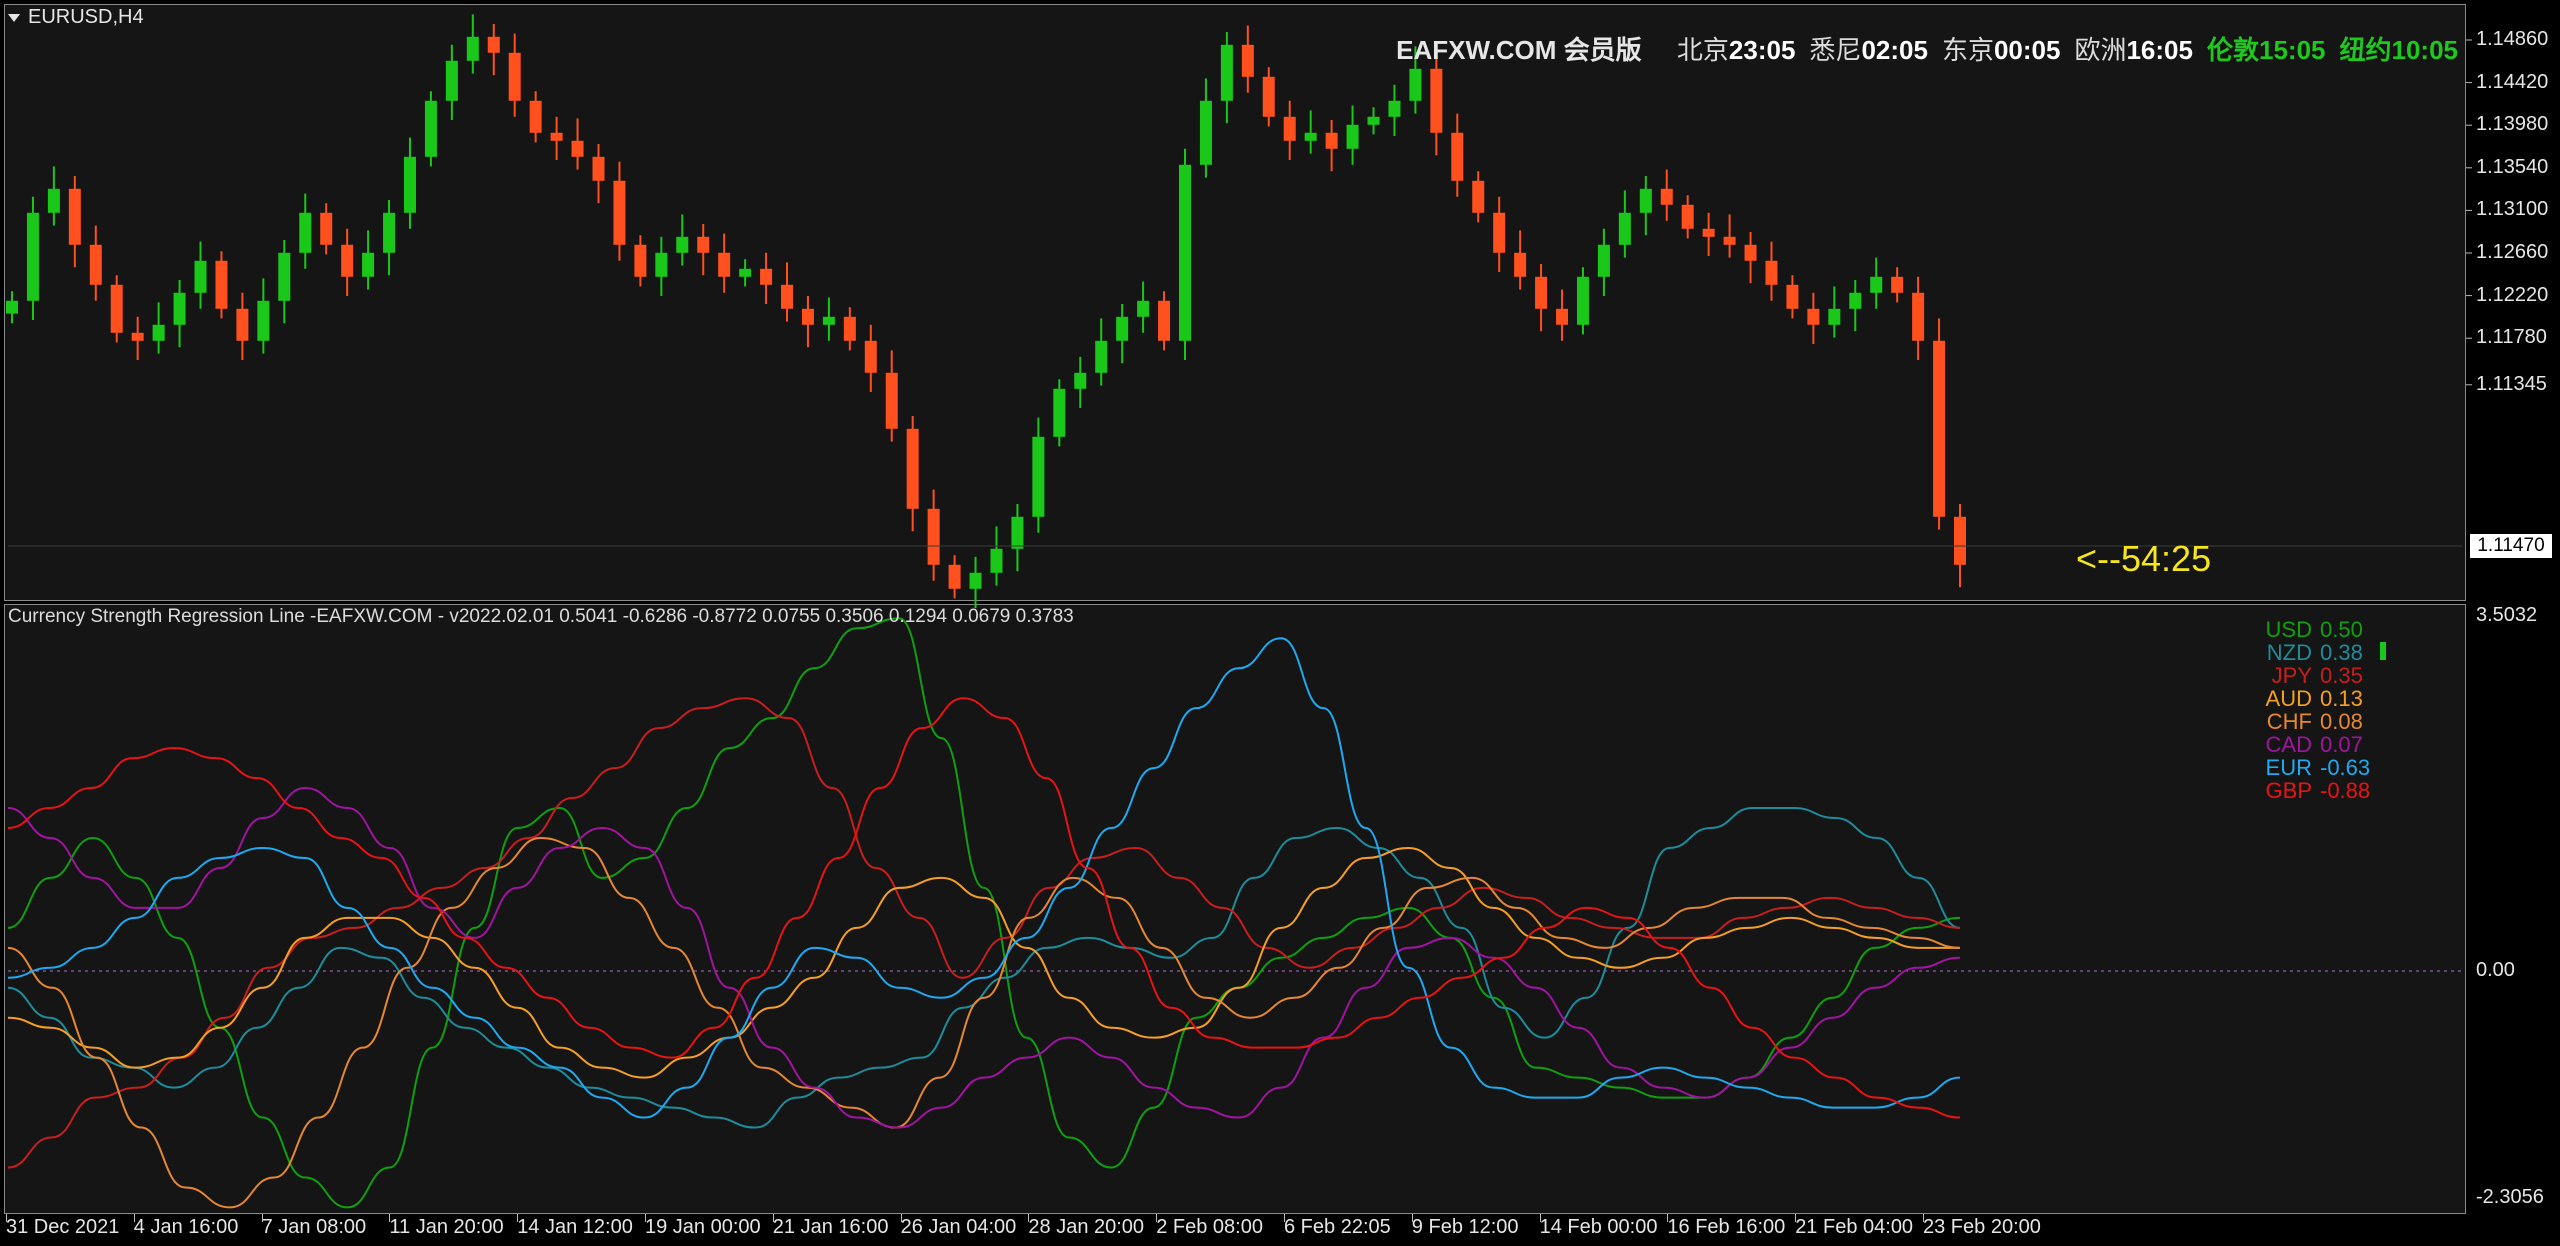  What do you see at coordinates (2288, 767) in the screenshot?
I see `legend-currency: EUR` at bounding box center [2288, 767].